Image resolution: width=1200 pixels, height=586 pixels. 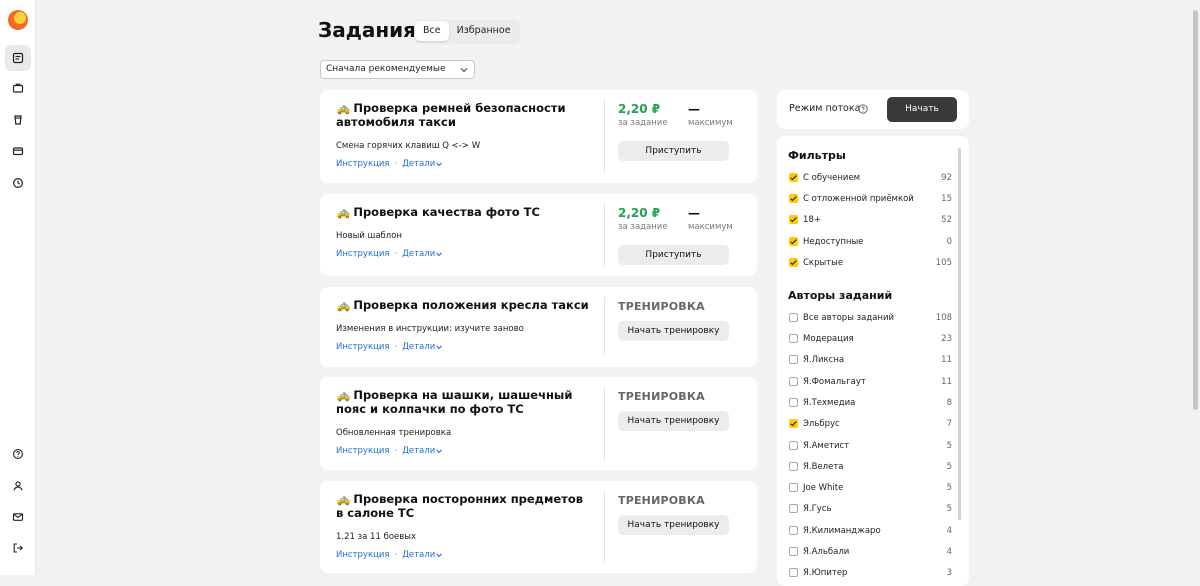 What do you see at coordinates (430, 329) in the screenshot?
I see `task-subtitle: Изменения в инструкции: изучите заново` at bounding box center [430, 329].